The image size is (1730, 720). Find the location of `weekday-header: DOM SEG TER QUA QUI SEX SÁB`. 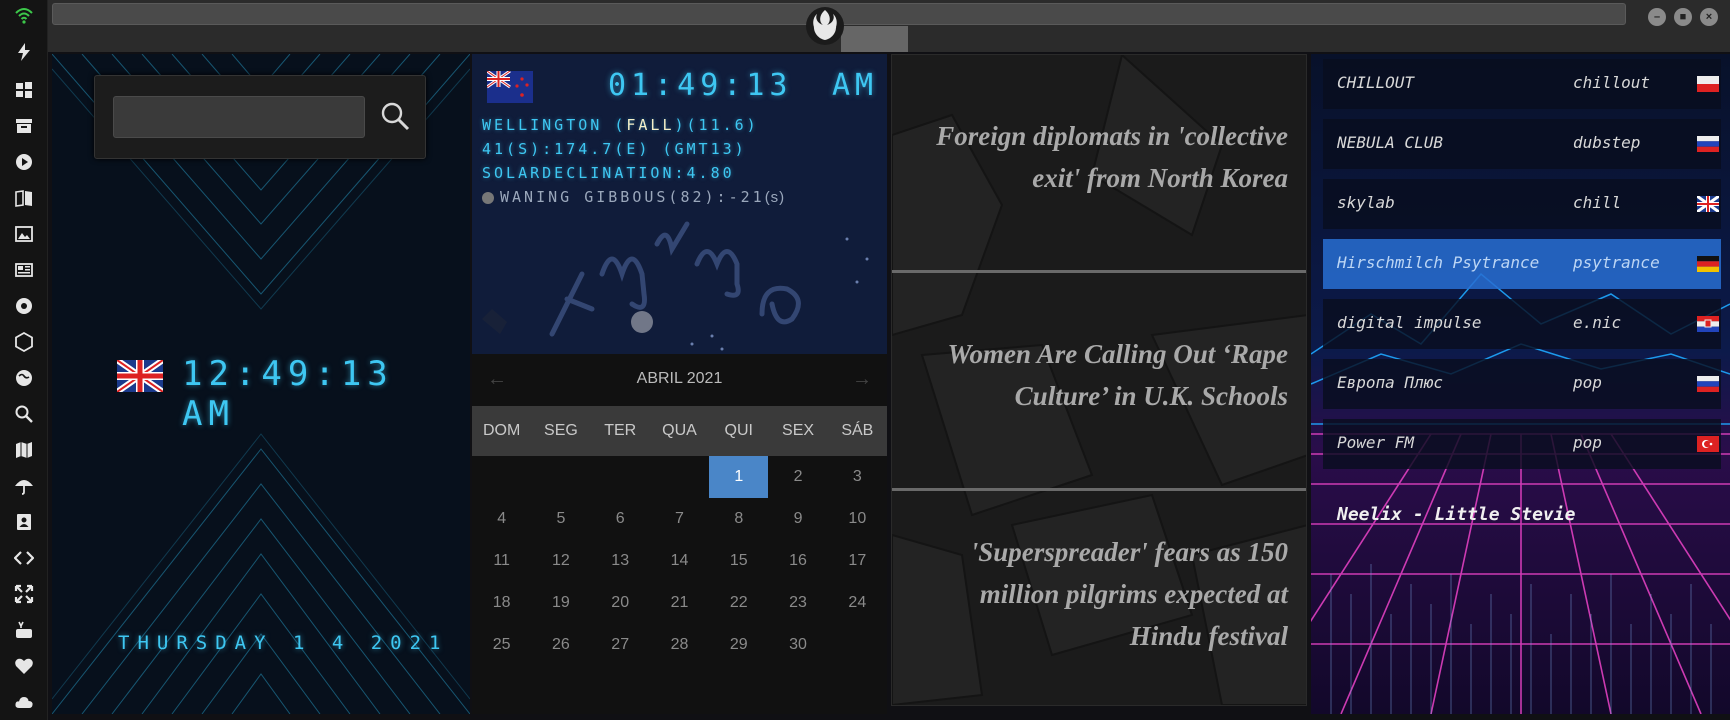

weekday-header: DOM SEG TER QUA QUI SEX SÁB is located at coordinates (679, 431).